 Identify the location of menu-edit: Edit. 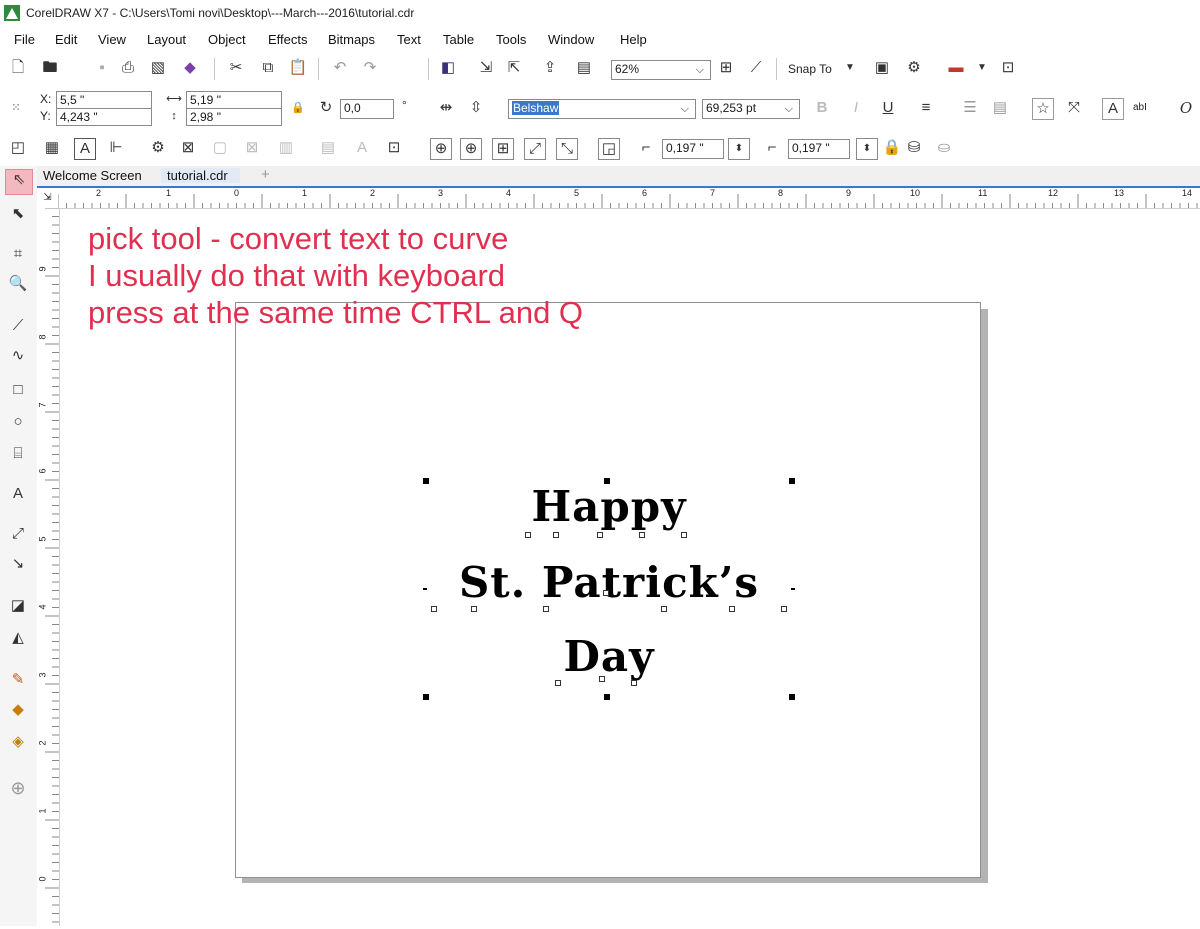
(66, 39).